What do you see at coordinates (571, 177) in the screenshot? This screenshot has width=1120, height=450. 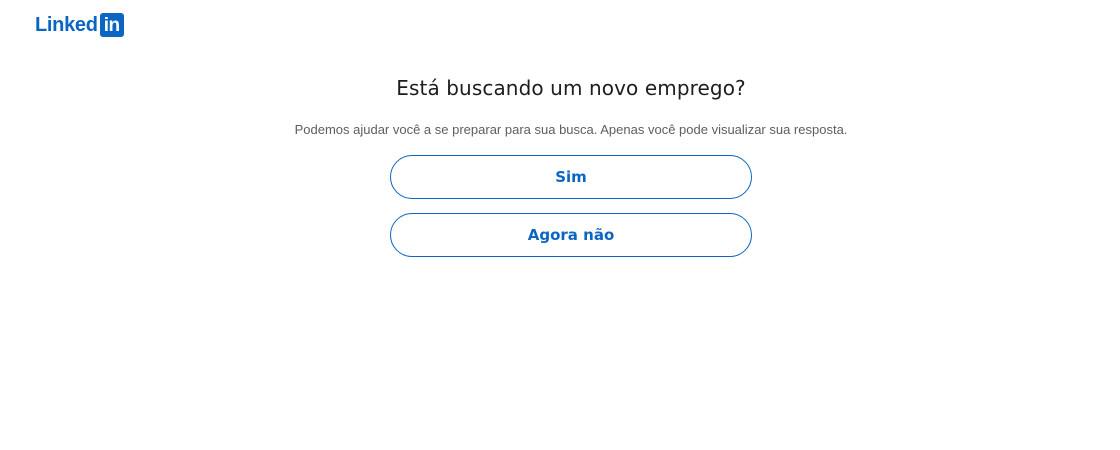 I see `yes-button: Sim` at bounding box center [571, 177].